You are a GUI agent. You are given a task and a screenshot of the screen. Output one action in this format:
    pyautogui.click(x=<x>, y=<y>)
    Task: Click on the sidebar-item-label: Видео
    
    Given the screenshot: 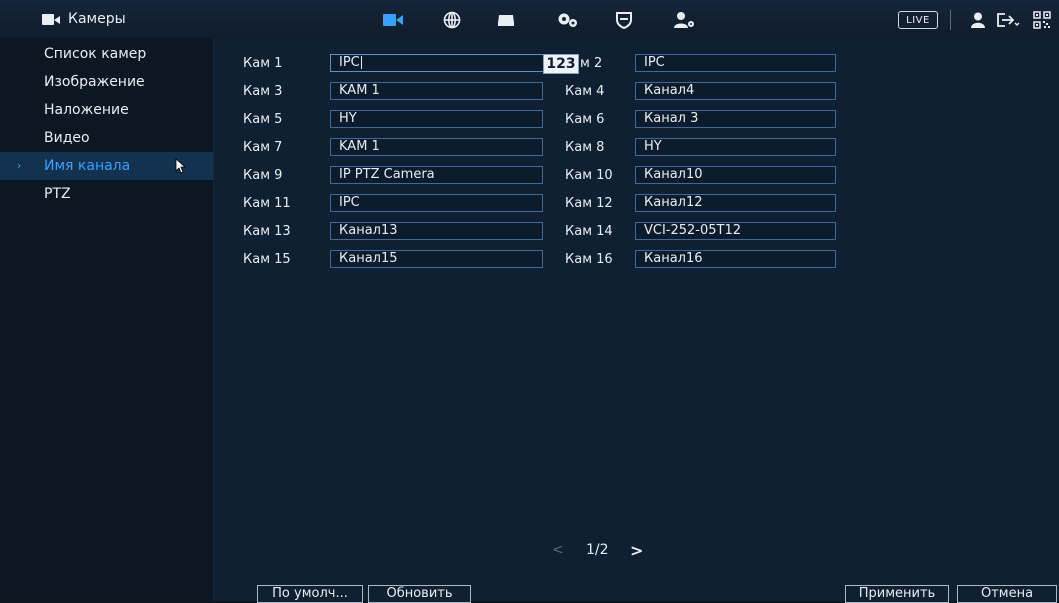 What is the action you would take?
    pyautogui.click(x=67, y=138)
    